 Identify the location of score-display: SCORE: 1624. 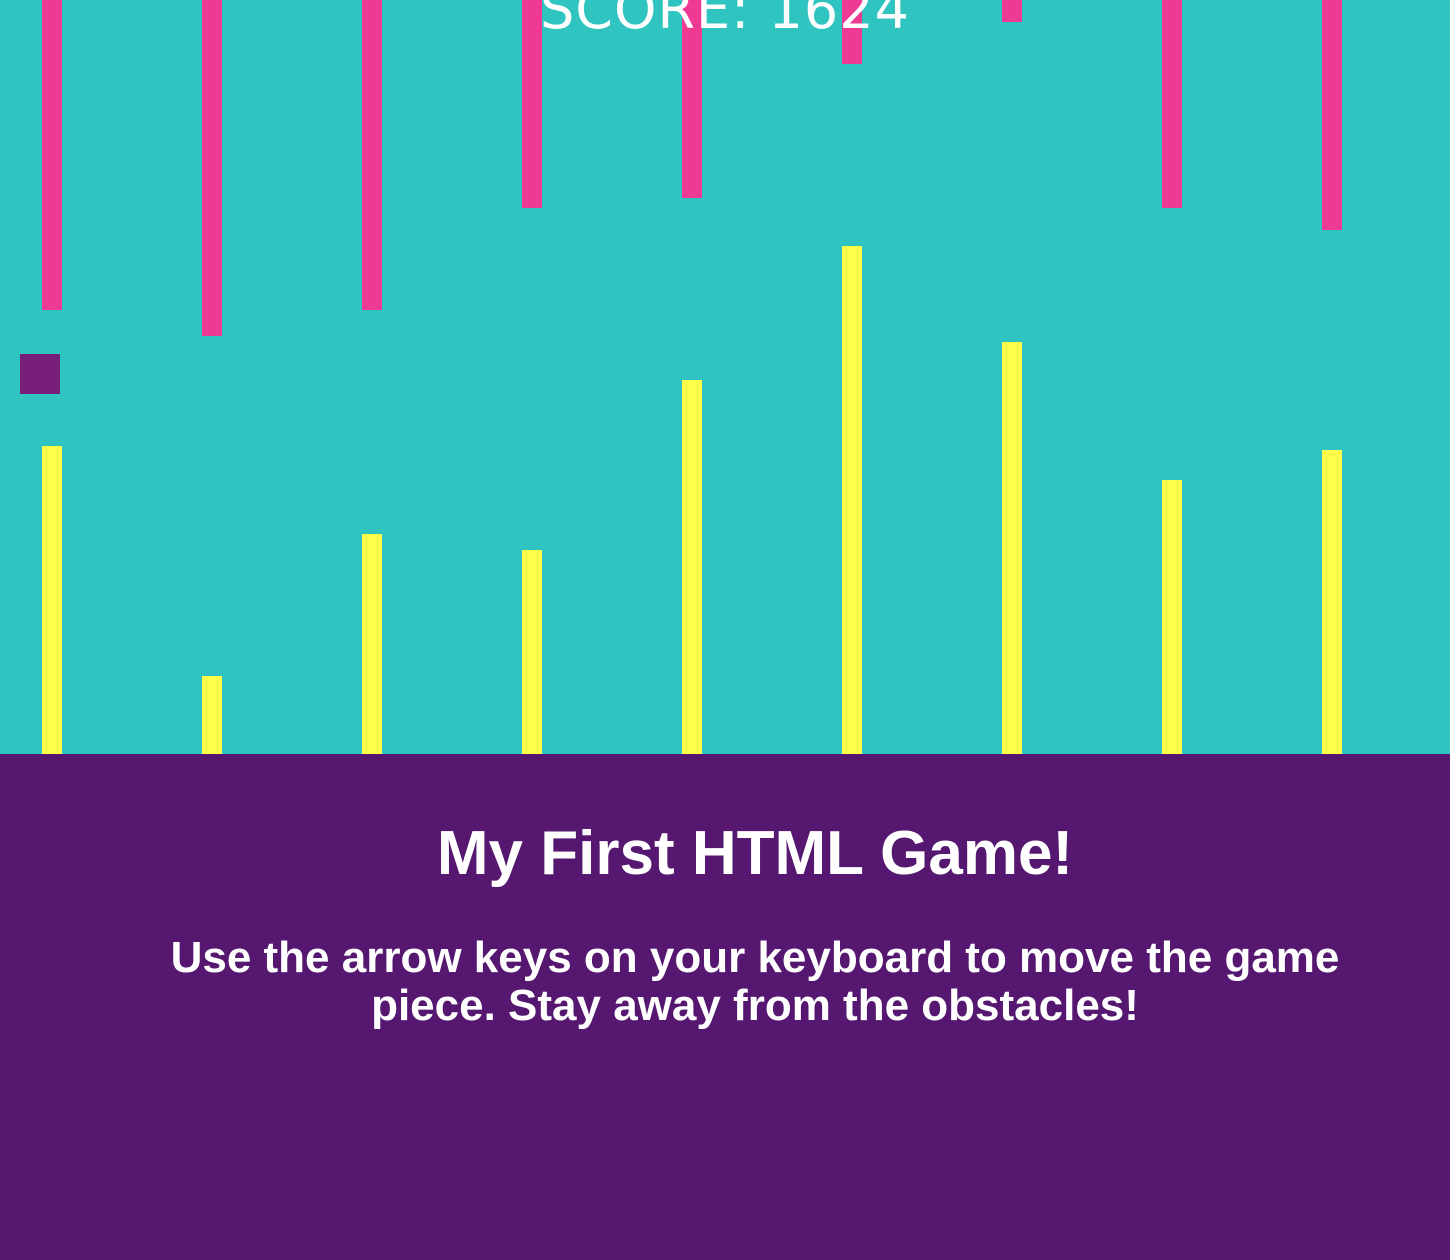
(725, 20).